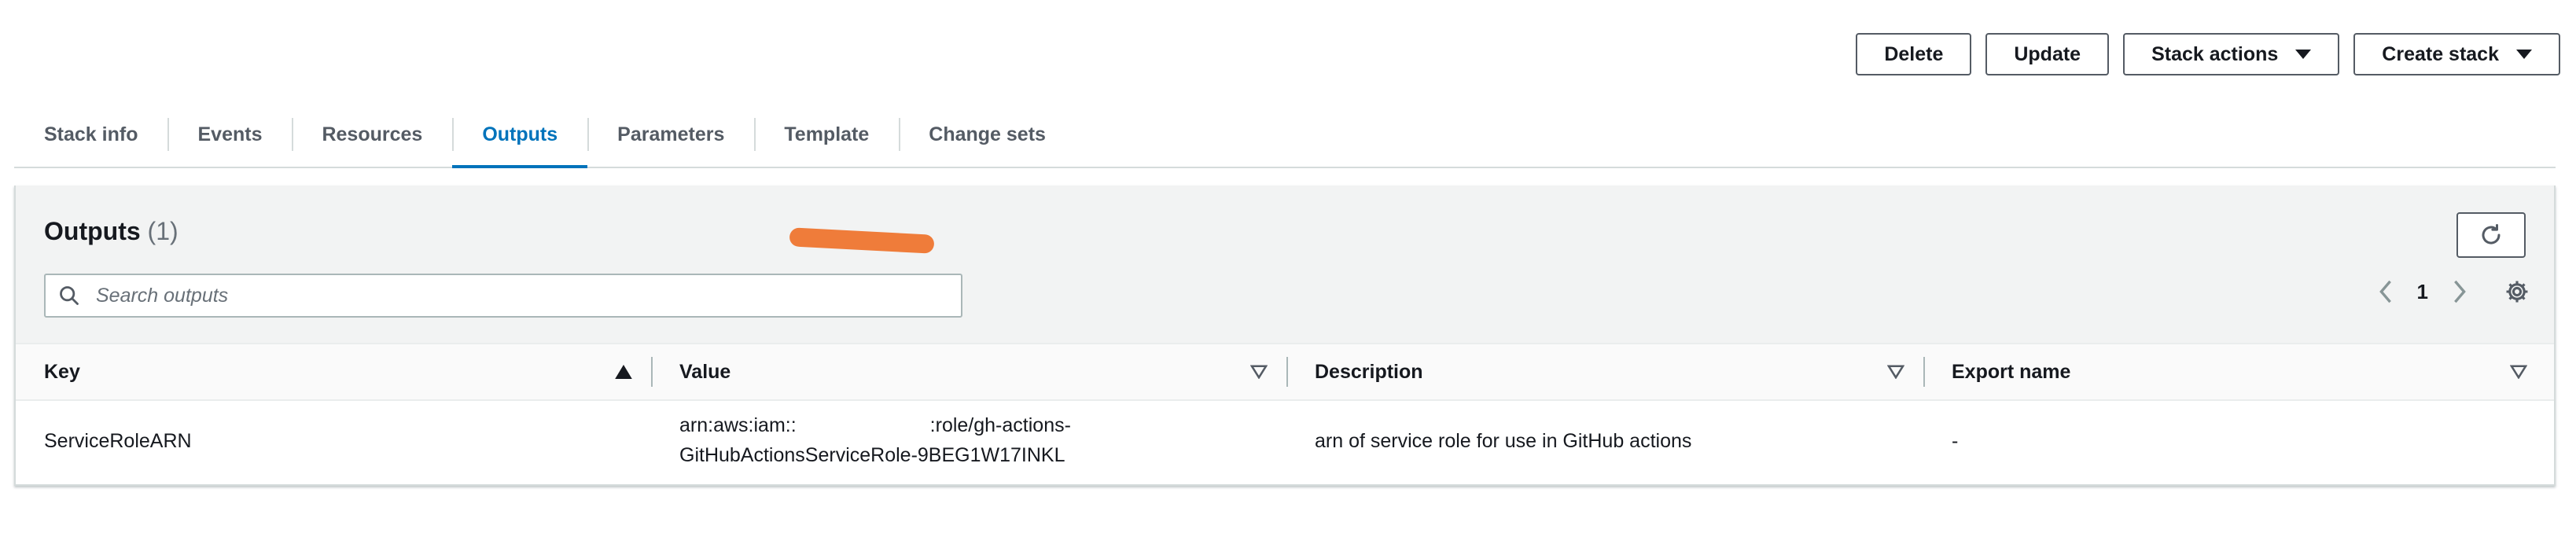 The height and width of the screenshot is (533, 2576). What do you see at coordinates (90, 134) in the screenshot?
I see `tab-stack-info: Stack info` at bounding box center [90, 134].